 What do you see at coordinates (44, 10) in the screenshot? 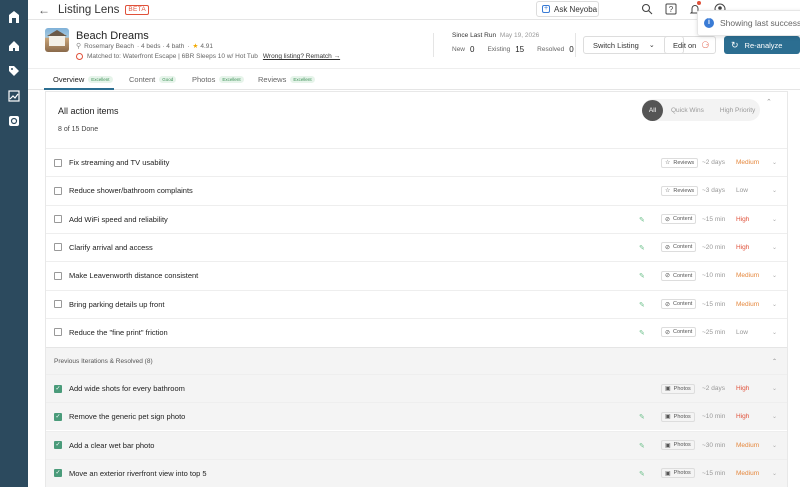
I see `back-arrow-icon: ←` at bounding box center [44, 10].